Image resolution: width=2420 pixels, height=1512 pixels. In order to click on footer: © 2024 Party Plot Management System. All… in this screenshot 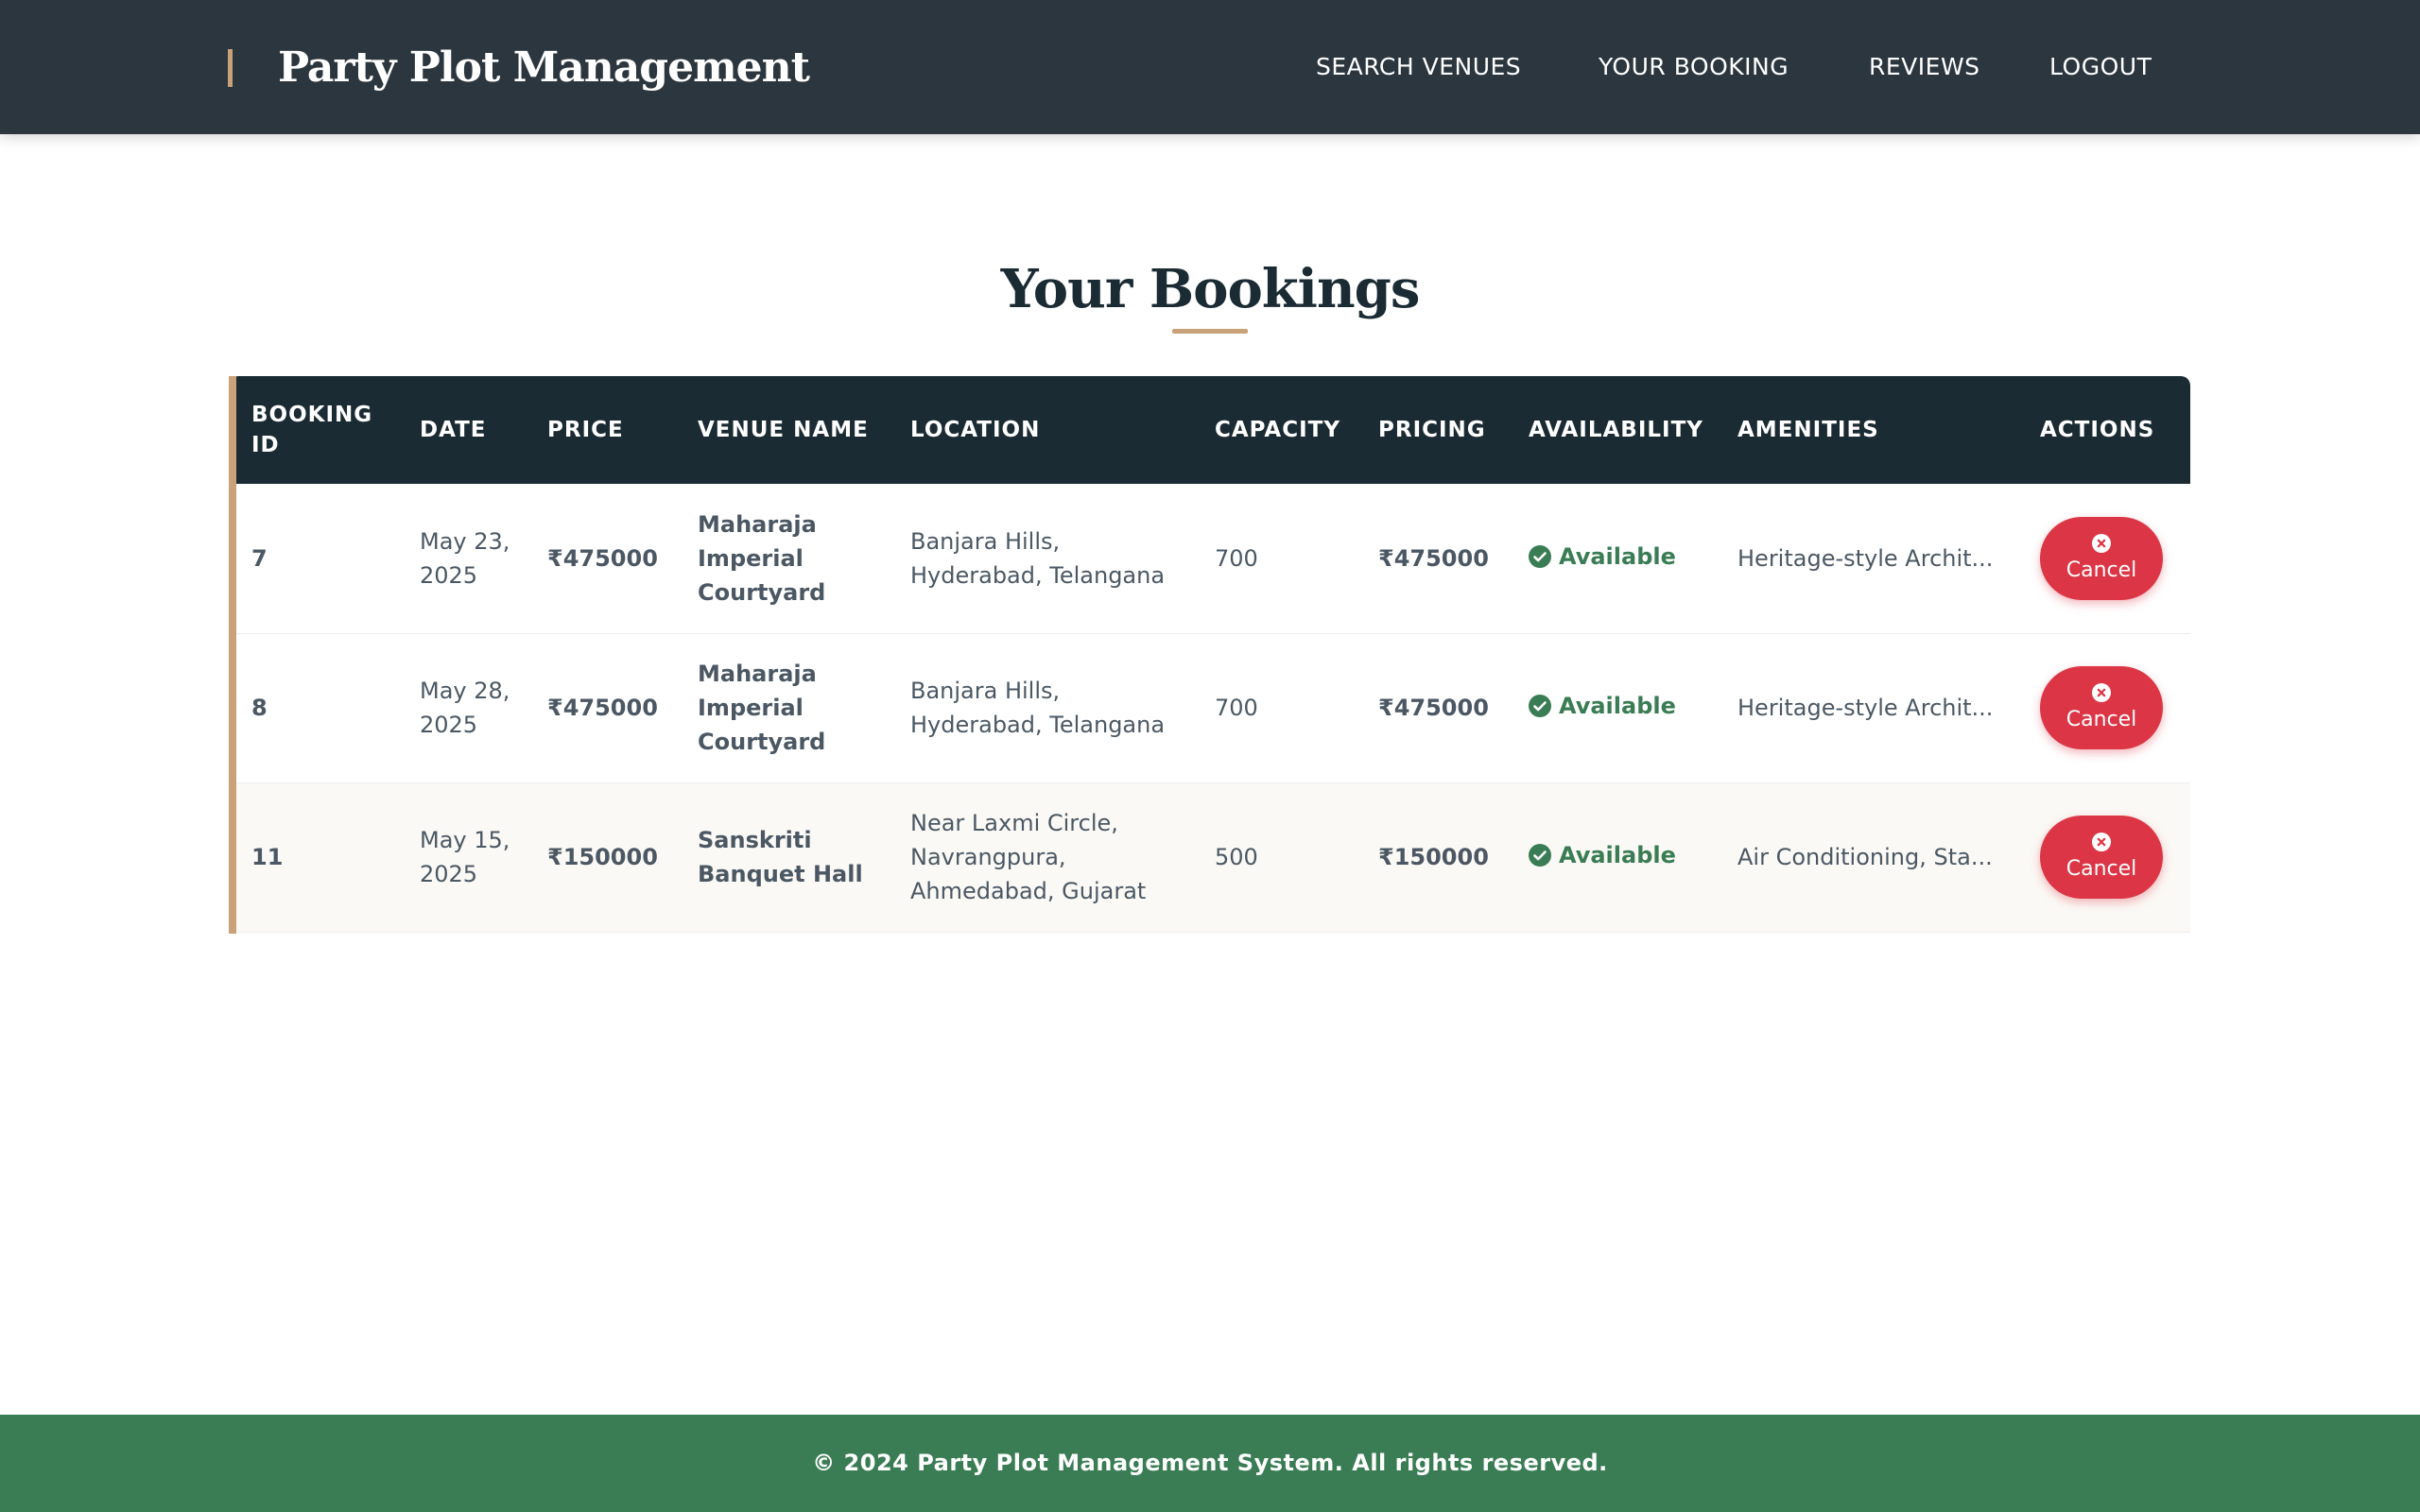, I will do `click(1210, 1463)`.